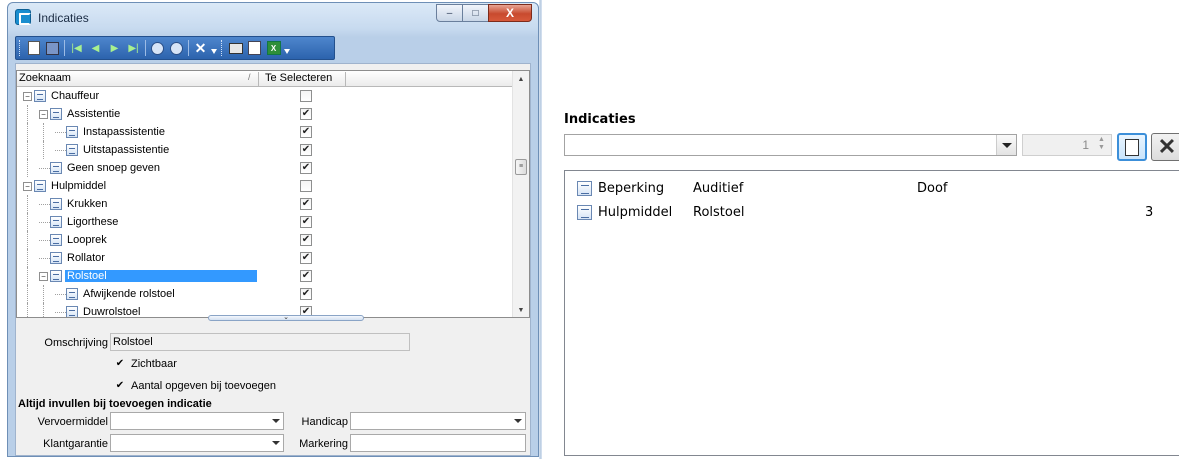  I want to click on add-indicatie-button, so click(1132, 147).